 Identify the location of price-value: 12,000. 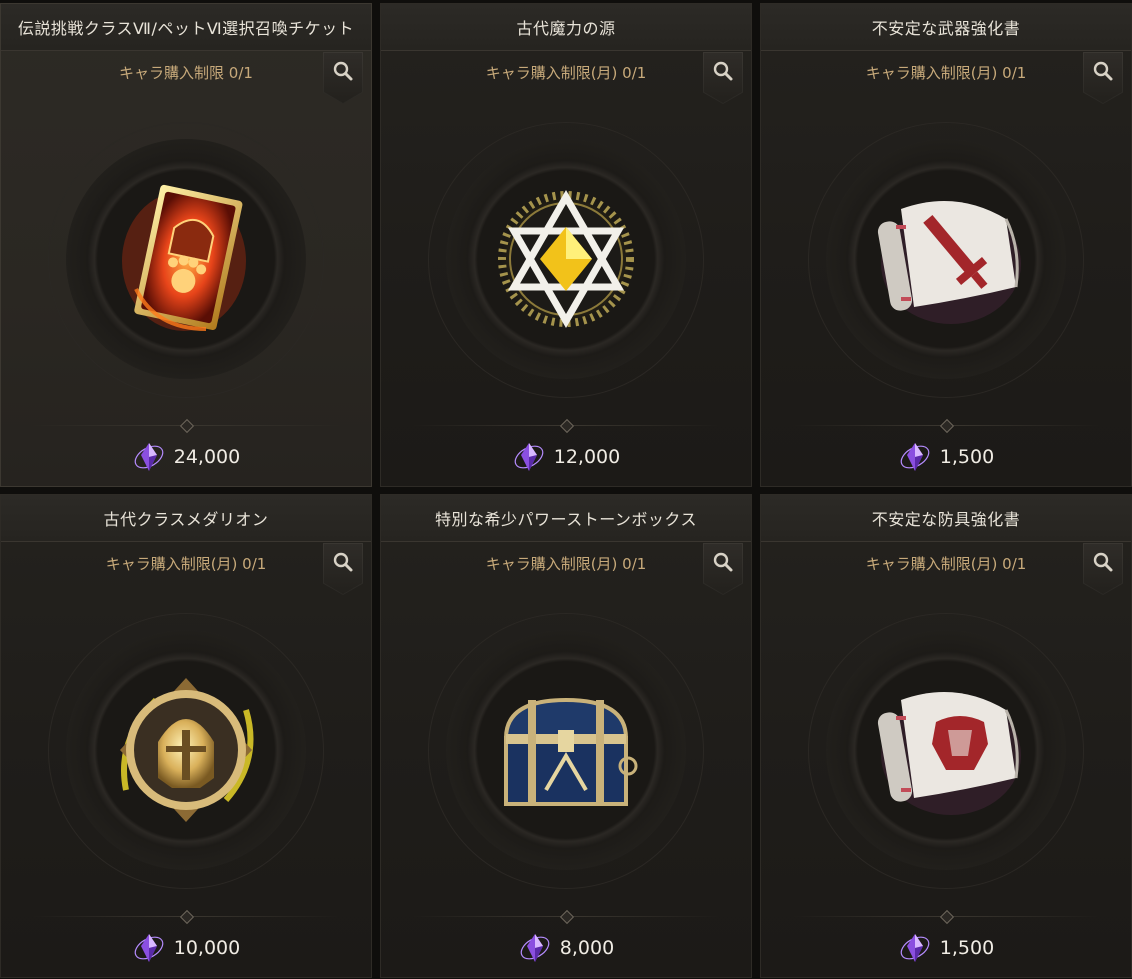
(587, 457).